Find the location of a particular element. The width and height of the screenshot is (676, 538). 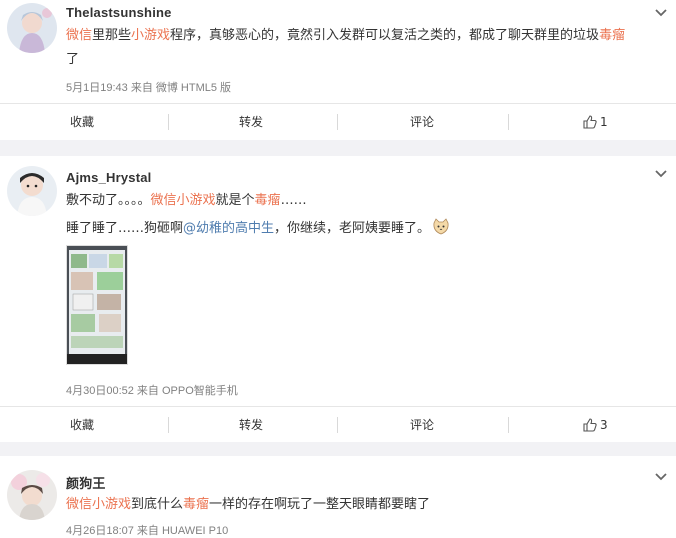

like-count: 3 is located at coordinates (604, 425).